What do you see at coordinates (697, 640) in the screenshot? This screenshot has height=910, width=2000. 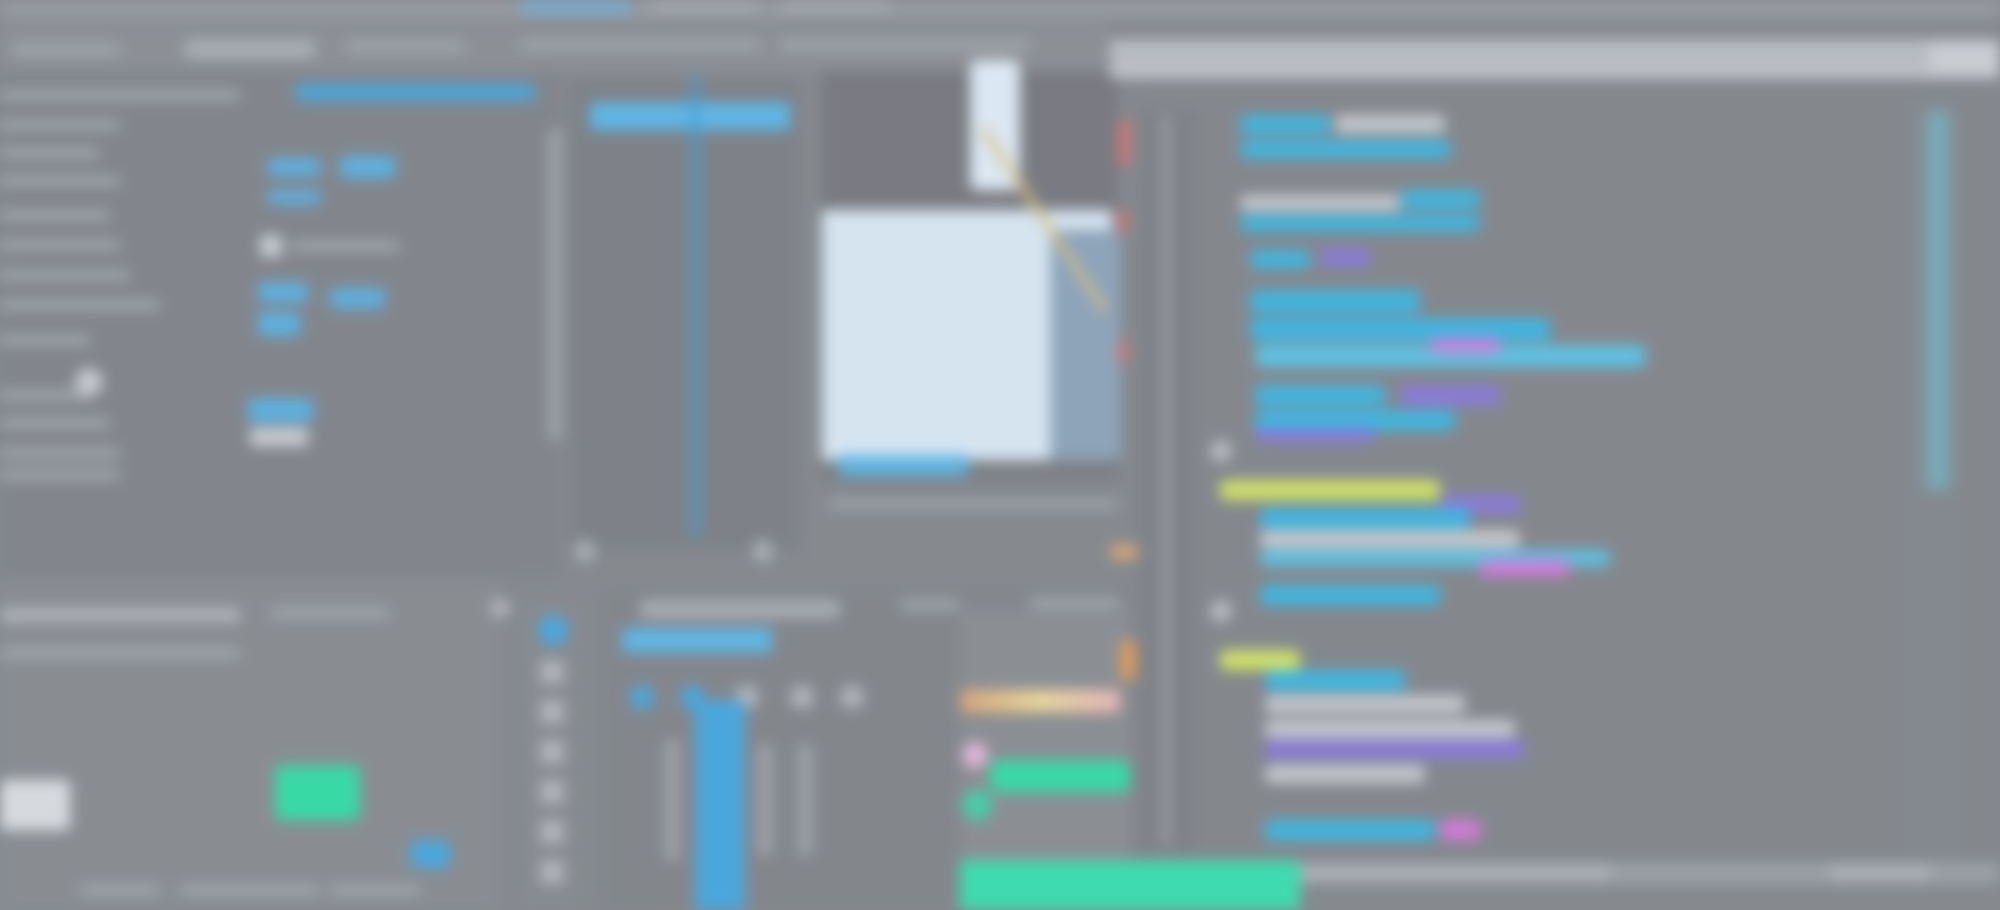 I see `timeline-sequence-tab` at bounding box center [697, 640].